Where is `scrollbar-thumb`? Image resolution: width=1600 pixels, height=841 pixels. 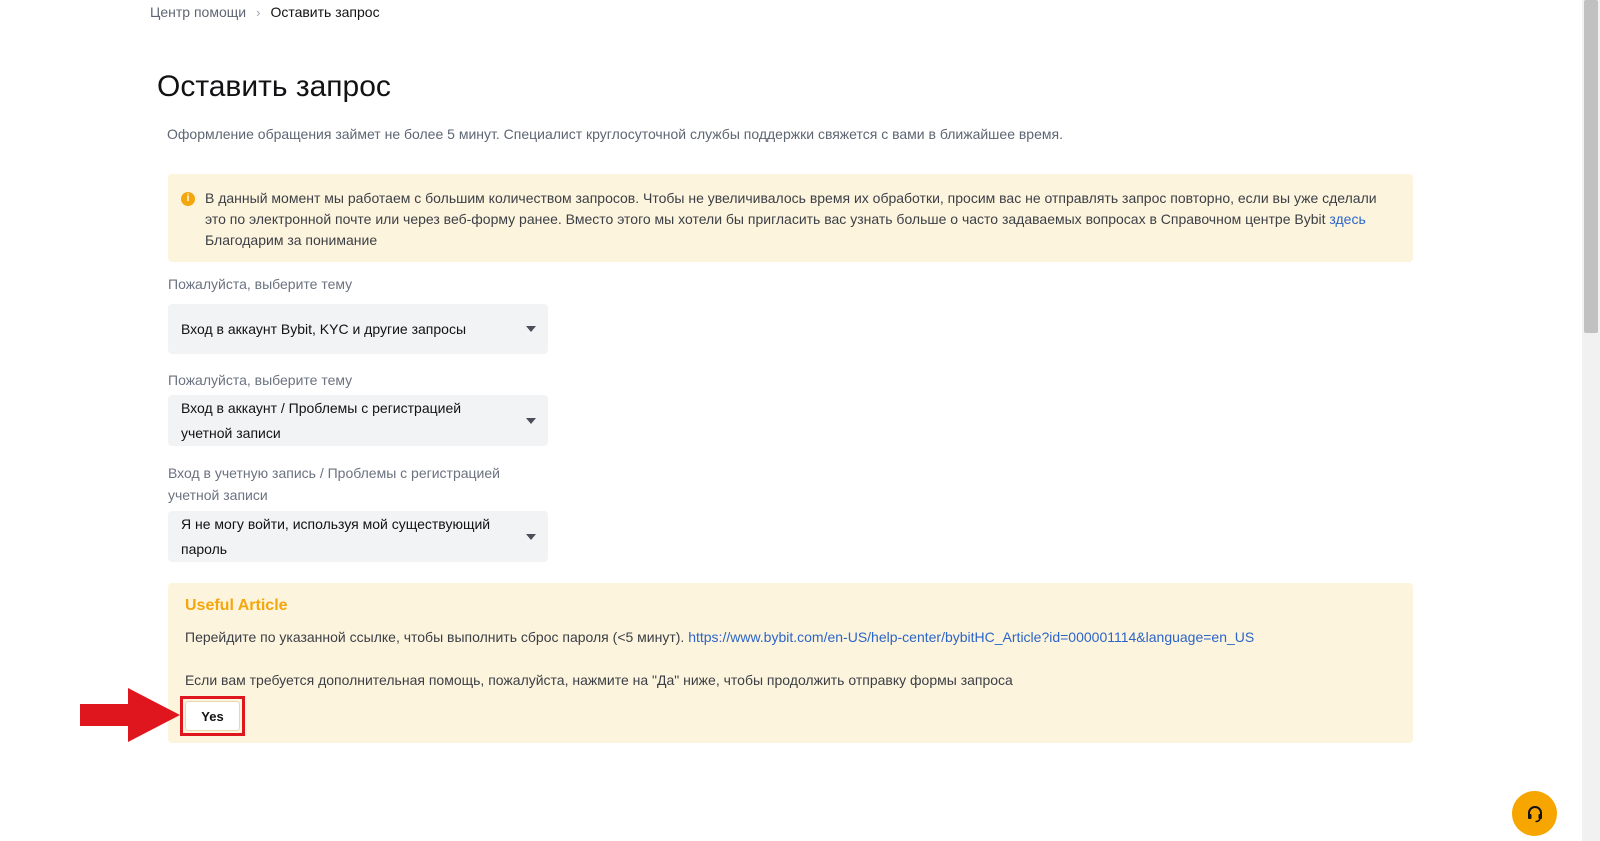 scrollbar-thumb is located at coordinates (1591, 166).